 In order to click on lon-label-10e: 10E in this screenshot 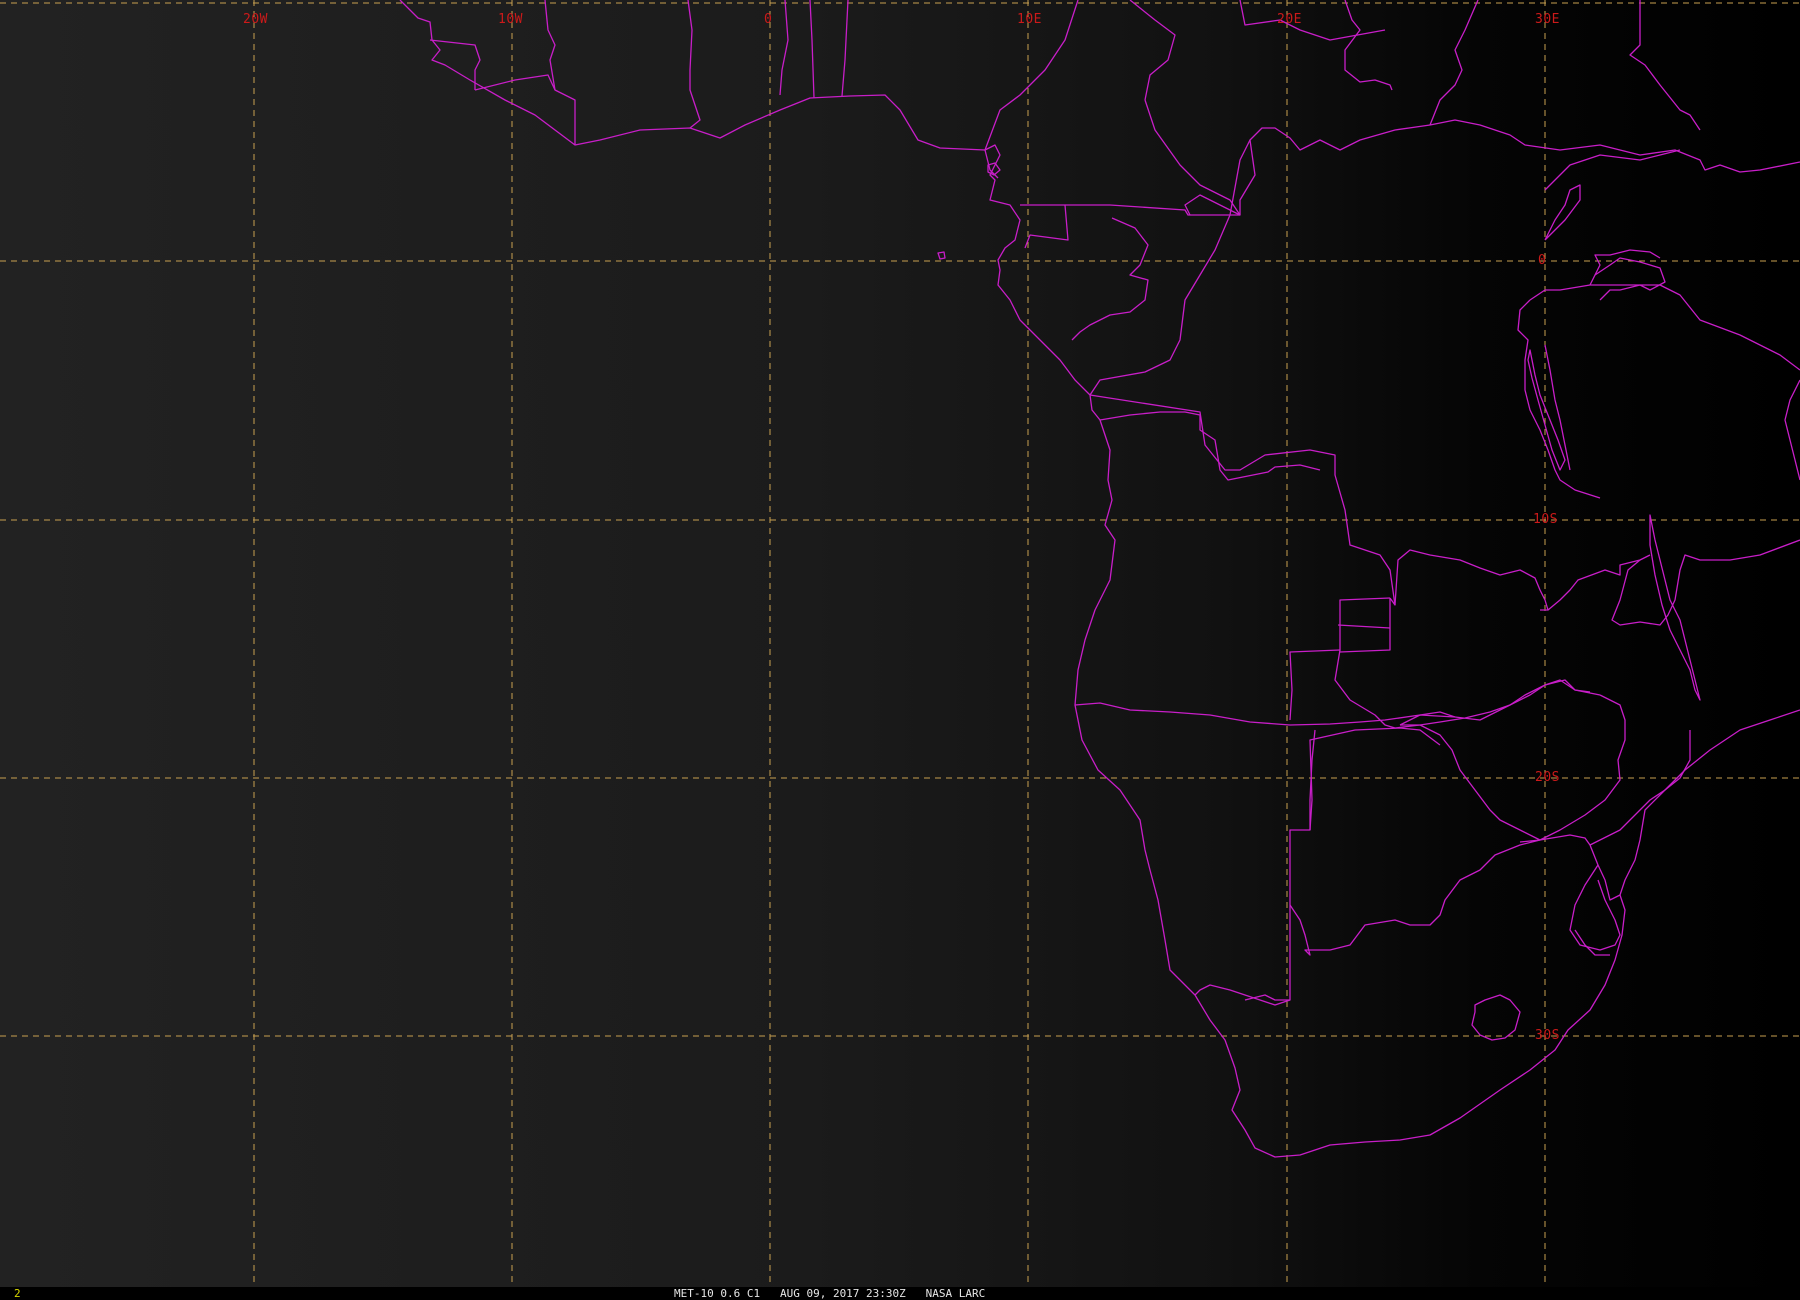, I will do `click(1029, 19)`.